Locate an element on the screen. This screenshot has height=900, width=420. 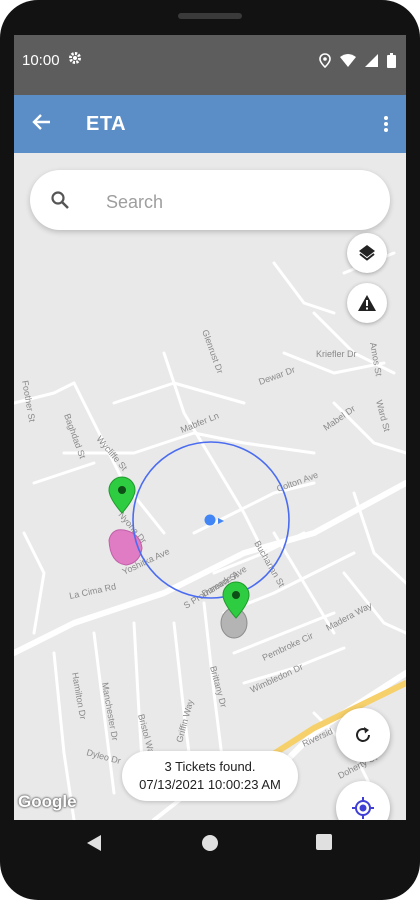
toast-message: 3 Tickets found. is located at coordinates (210, 766).